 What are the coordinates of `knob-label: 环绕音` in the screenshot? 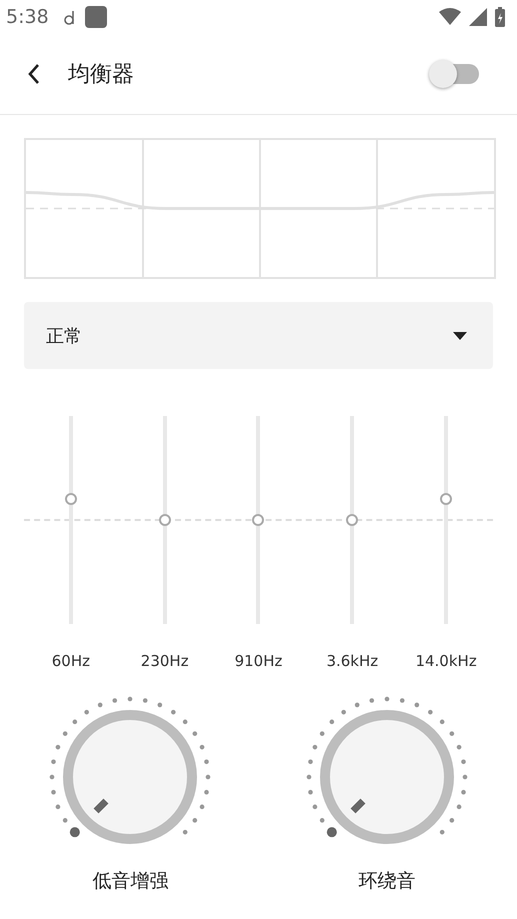 It's located at (387, 881).